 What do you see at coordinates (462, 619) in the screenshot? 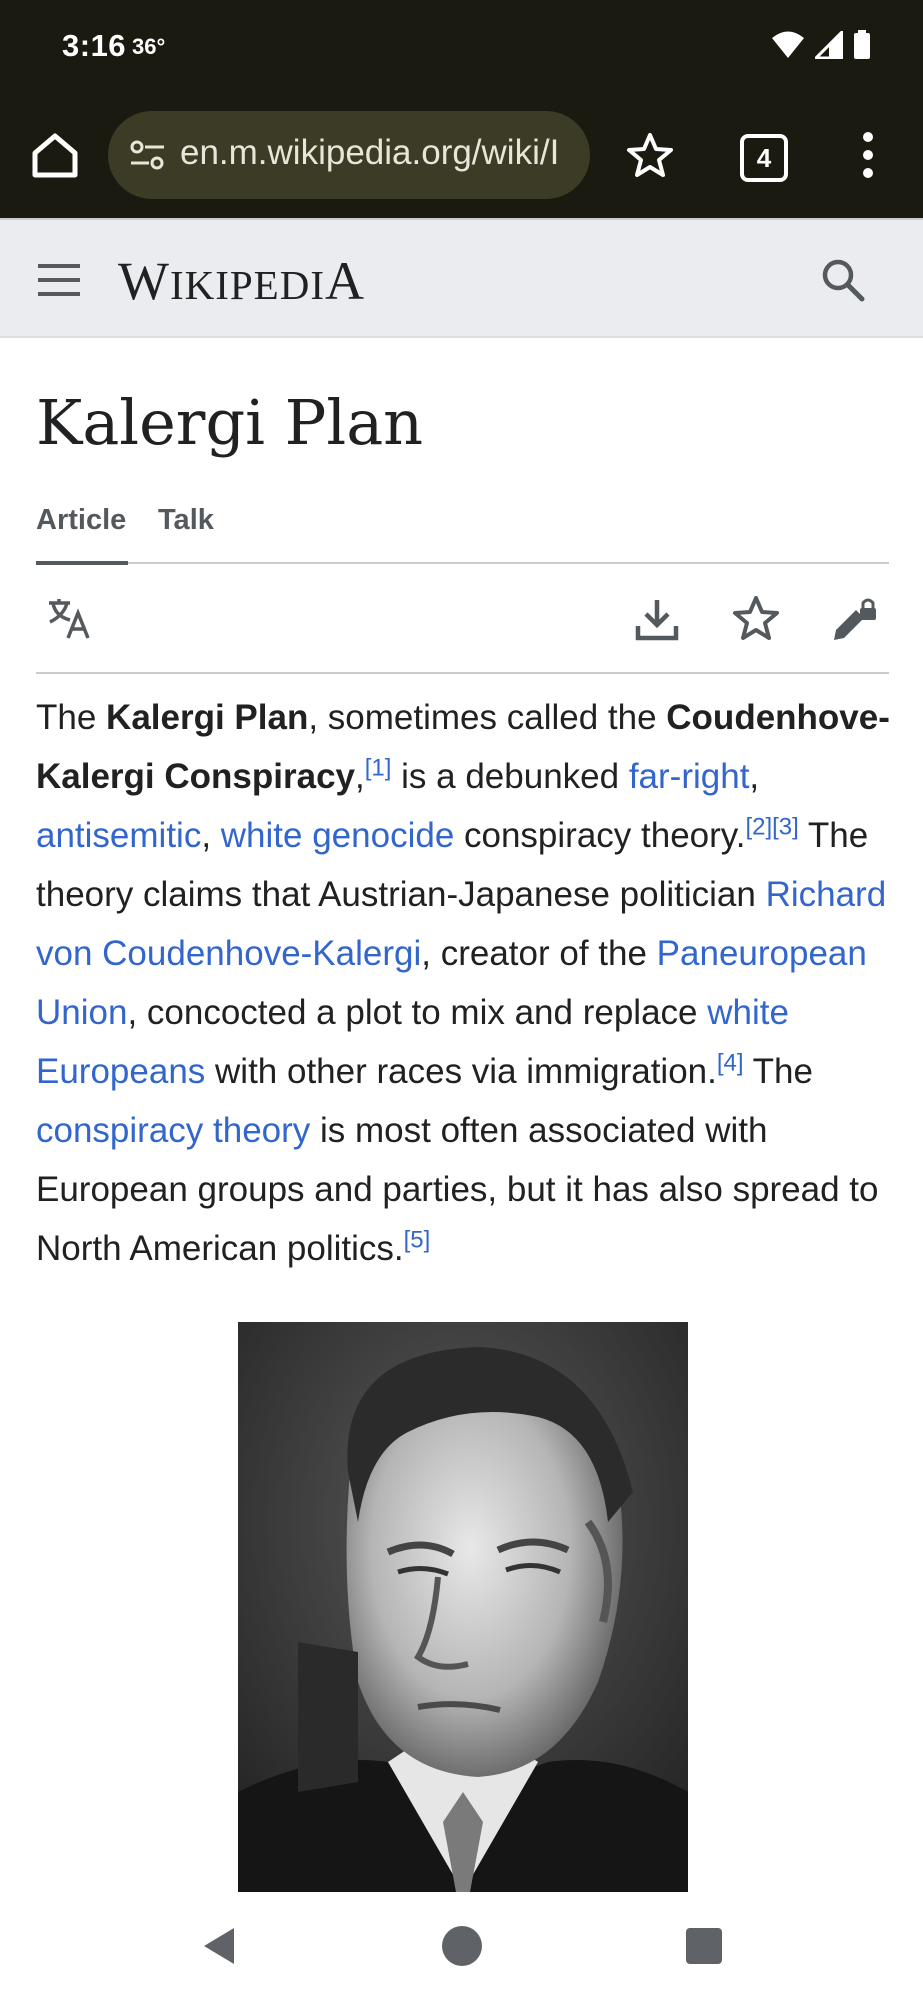
I see `page-actions` at bounding box center [462, 619].